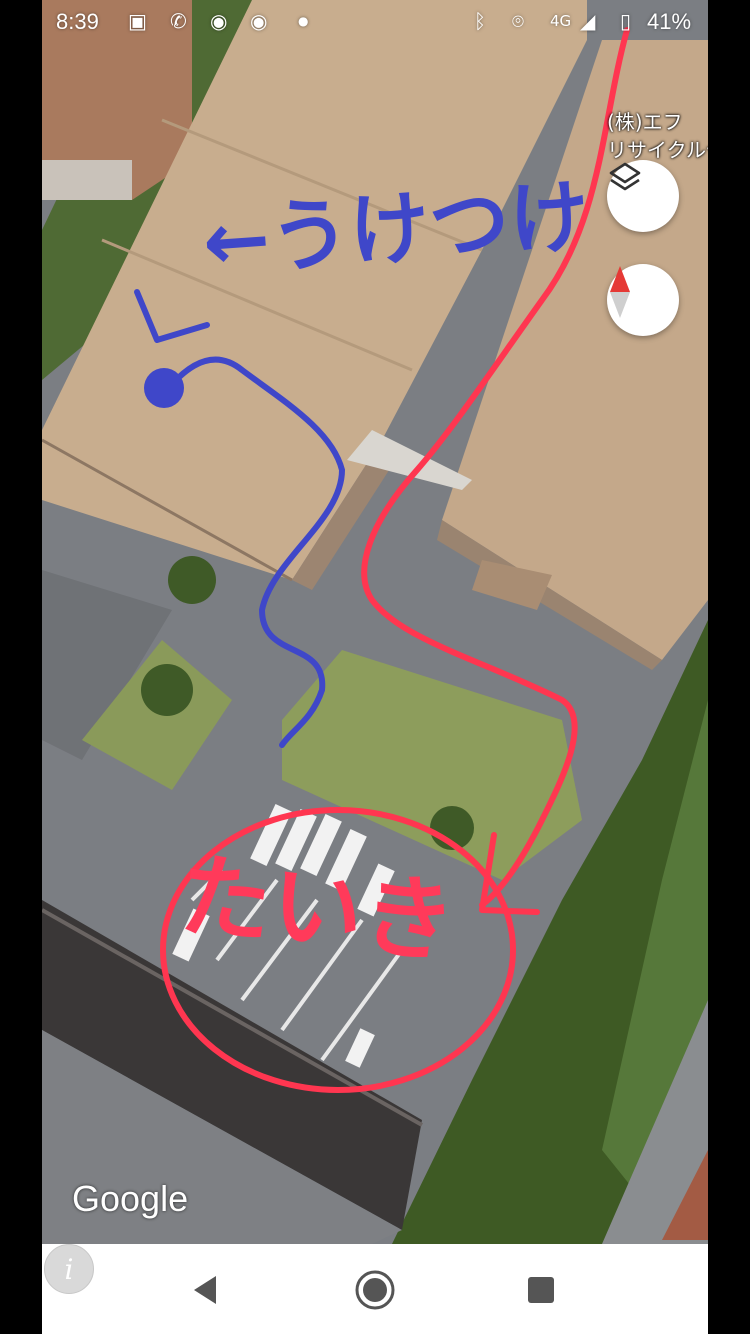  What do you see at coordinates (625, 176) in the screenshot?
I see `layers-icon` at bounding box center [625, 176].